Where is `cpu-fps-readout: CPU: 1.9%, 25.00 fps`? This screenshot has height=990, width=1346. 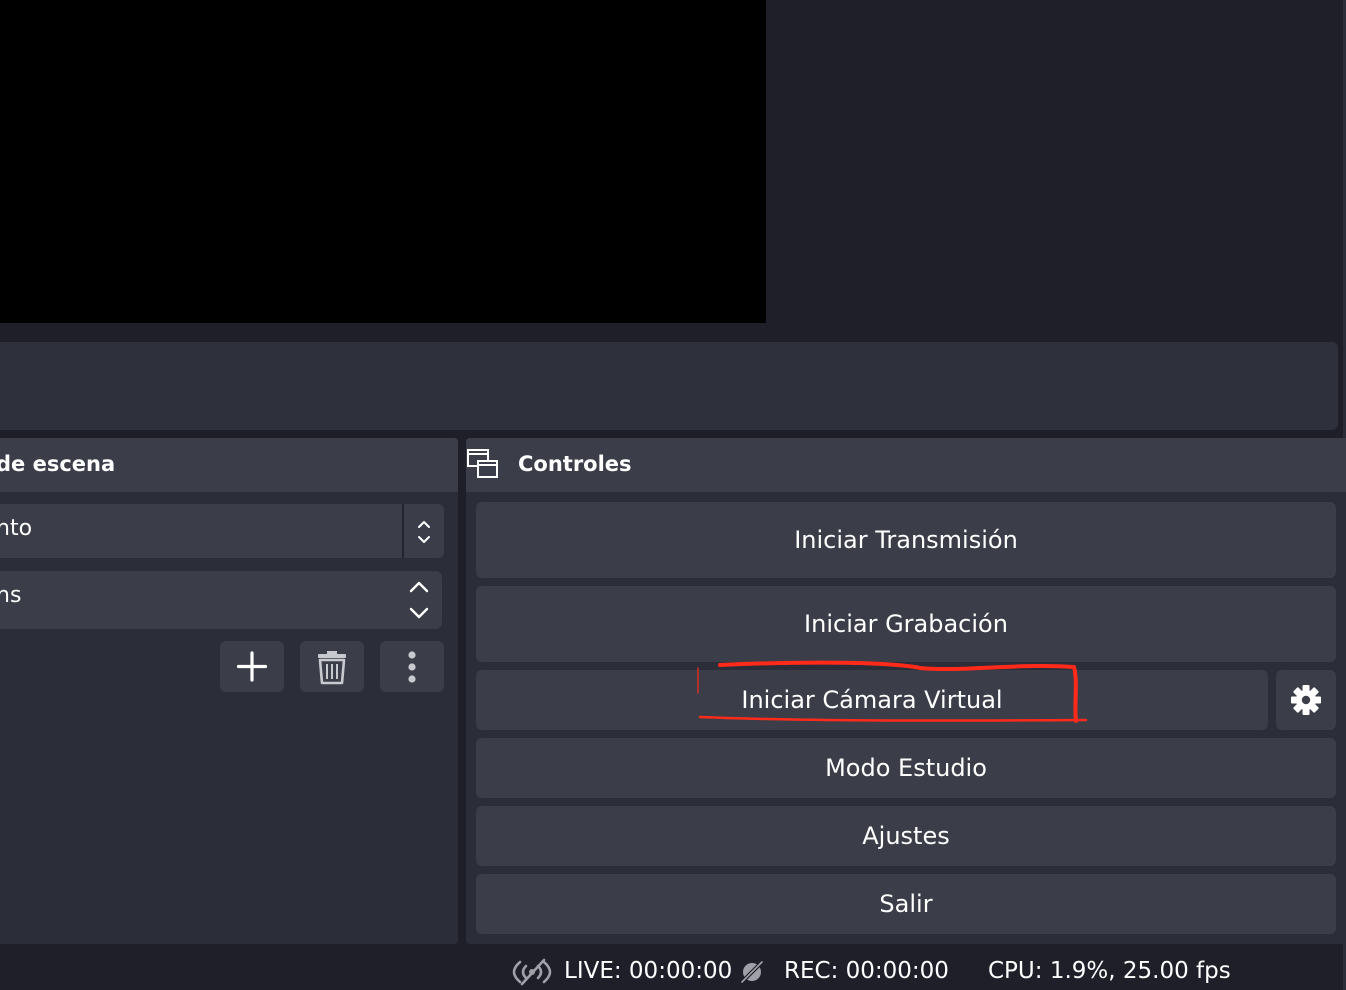
cpu-fps-readout: CPU: 1.9%, 25.00 fps is located at coordinates (1109, 971).